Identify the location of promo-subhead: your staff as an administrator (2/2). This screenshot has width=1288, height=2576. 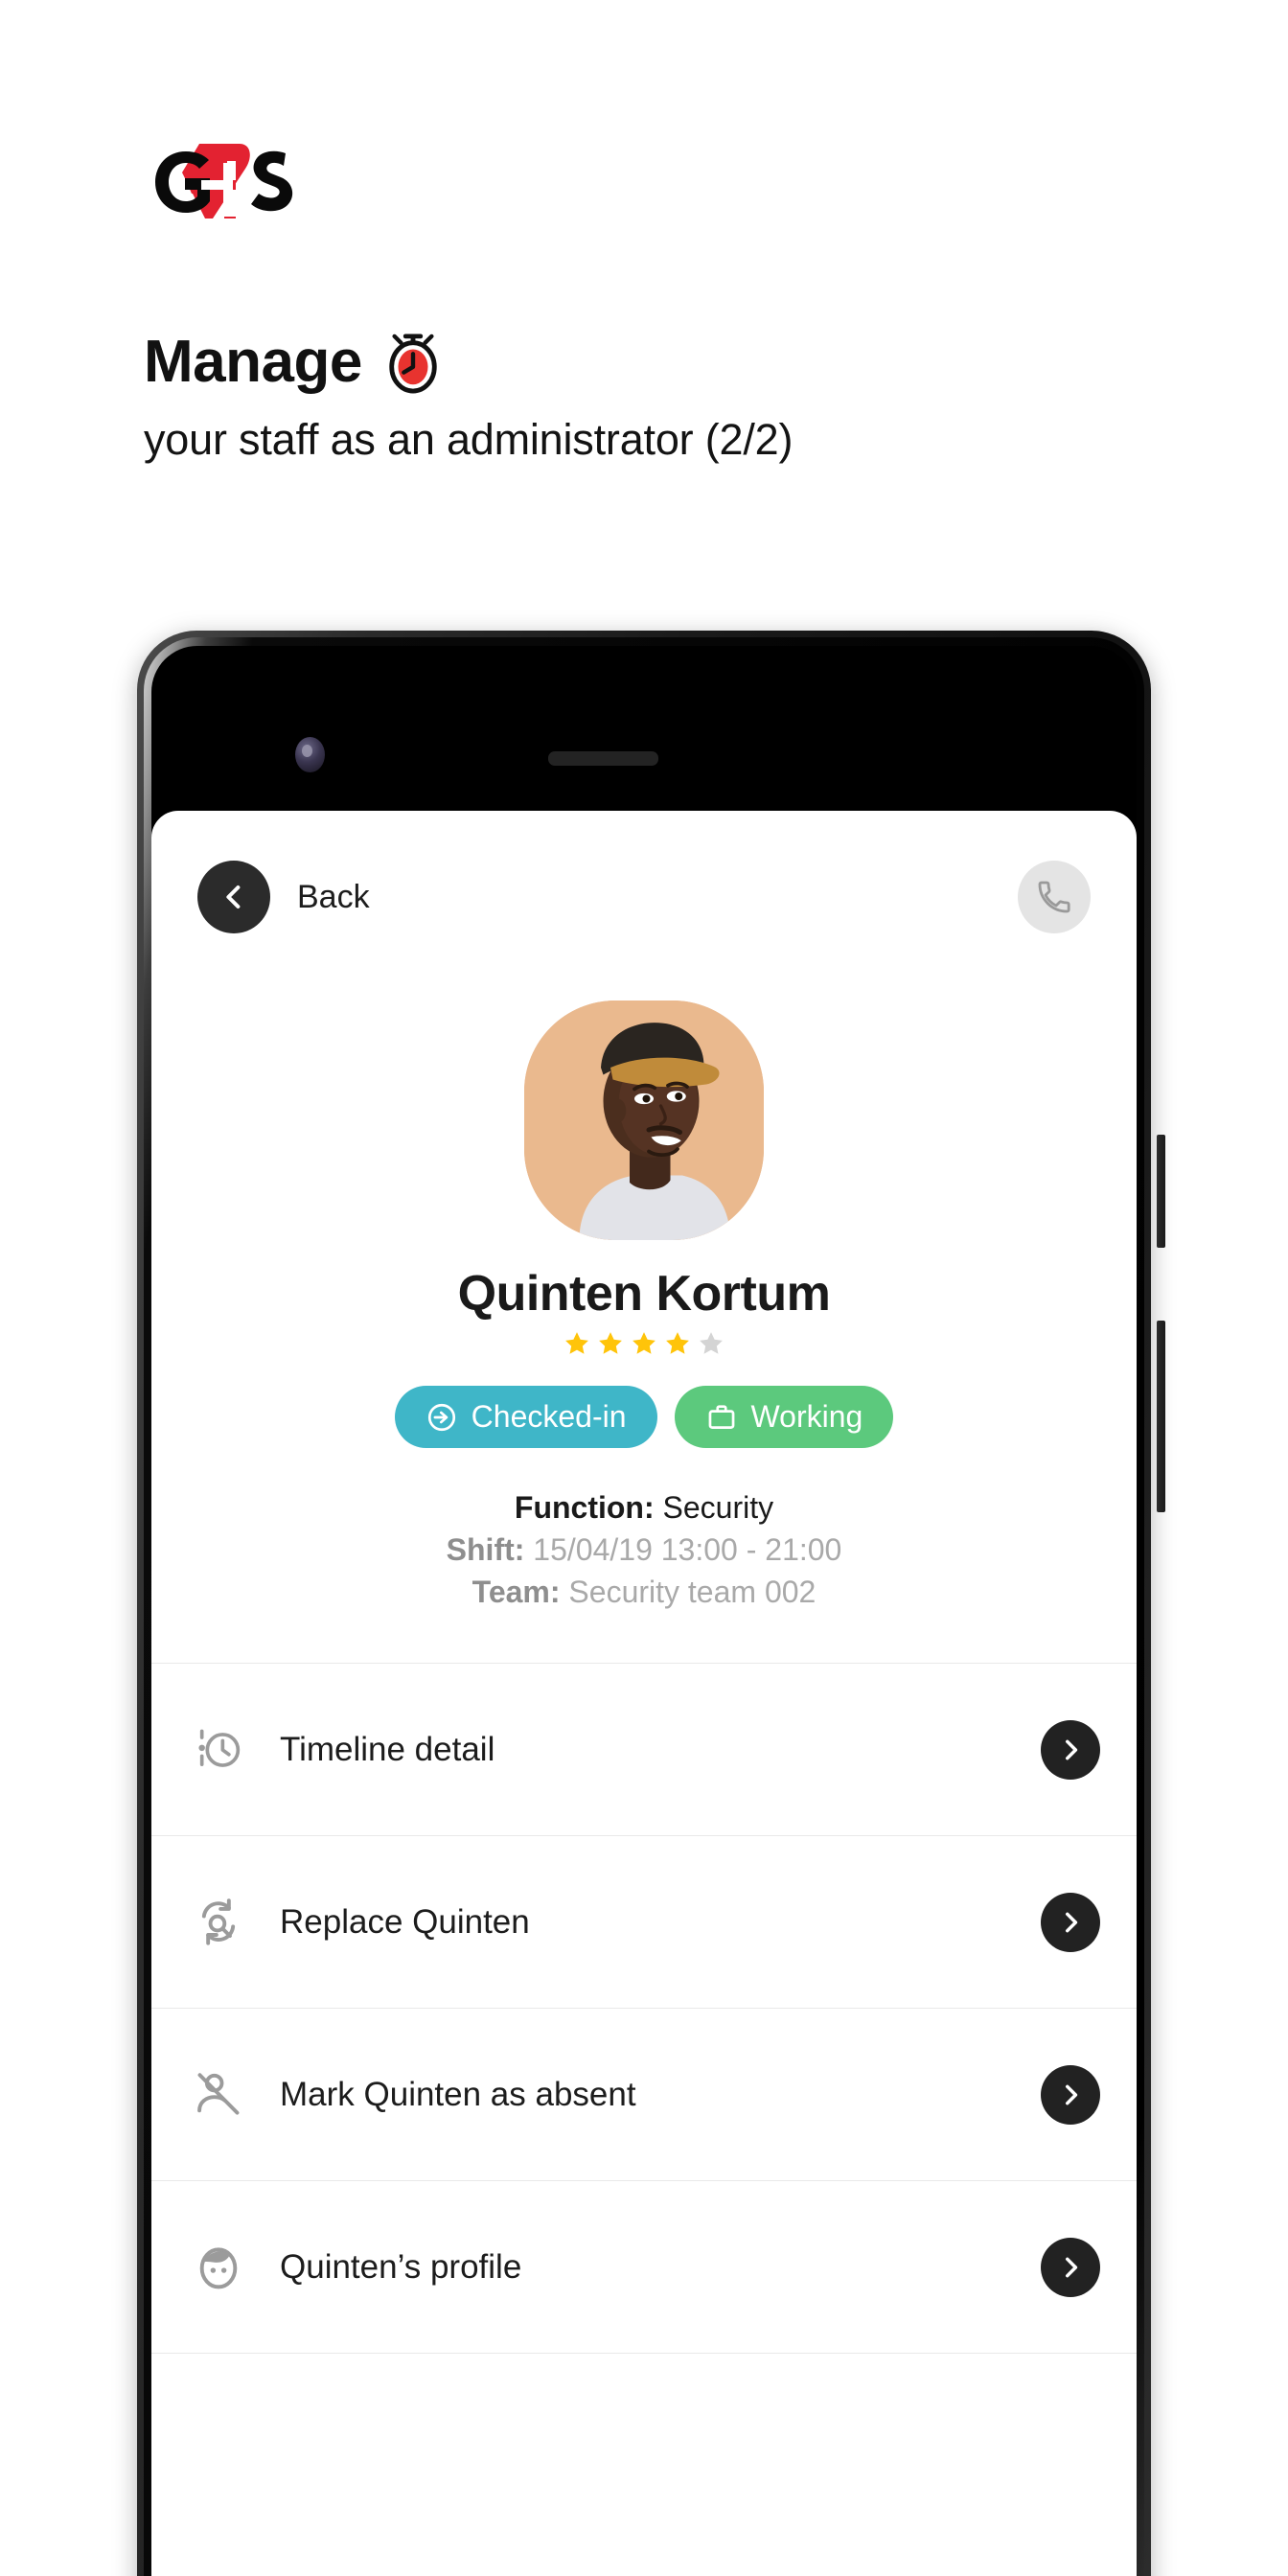
(469, 439).